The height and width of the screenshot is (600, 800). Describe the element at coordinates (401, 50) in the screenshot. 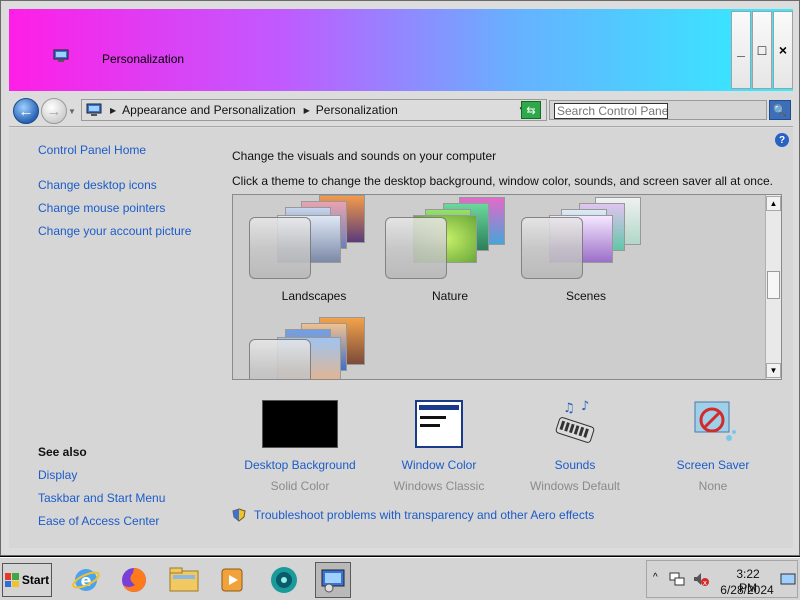

I see `title-bar: Personalization _ □ ×` at that location.